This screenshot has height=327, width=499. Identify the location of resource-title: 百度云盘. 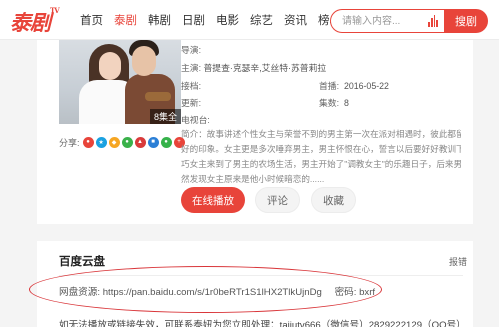
(82, 262).